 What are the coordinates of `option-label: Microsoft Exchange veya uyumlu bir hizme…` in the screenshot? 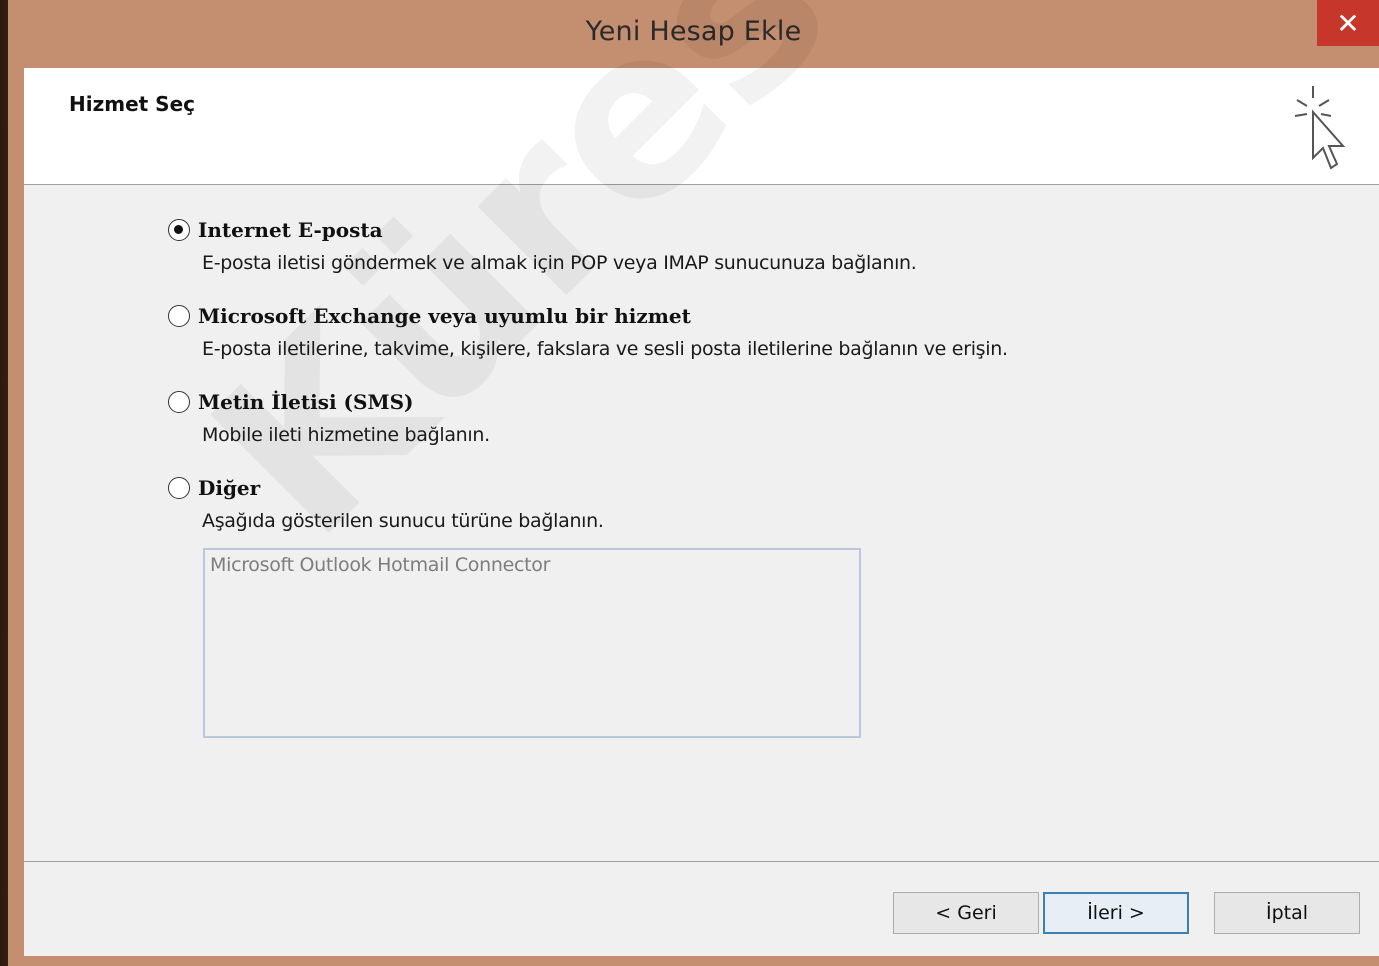 It's located at (444, 316).